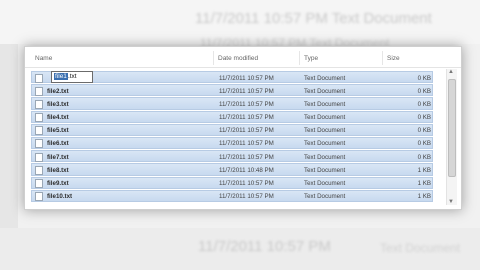 This screenshot has height=270, width=480. I want to click on column-header-name: Name, so click(43, 58).